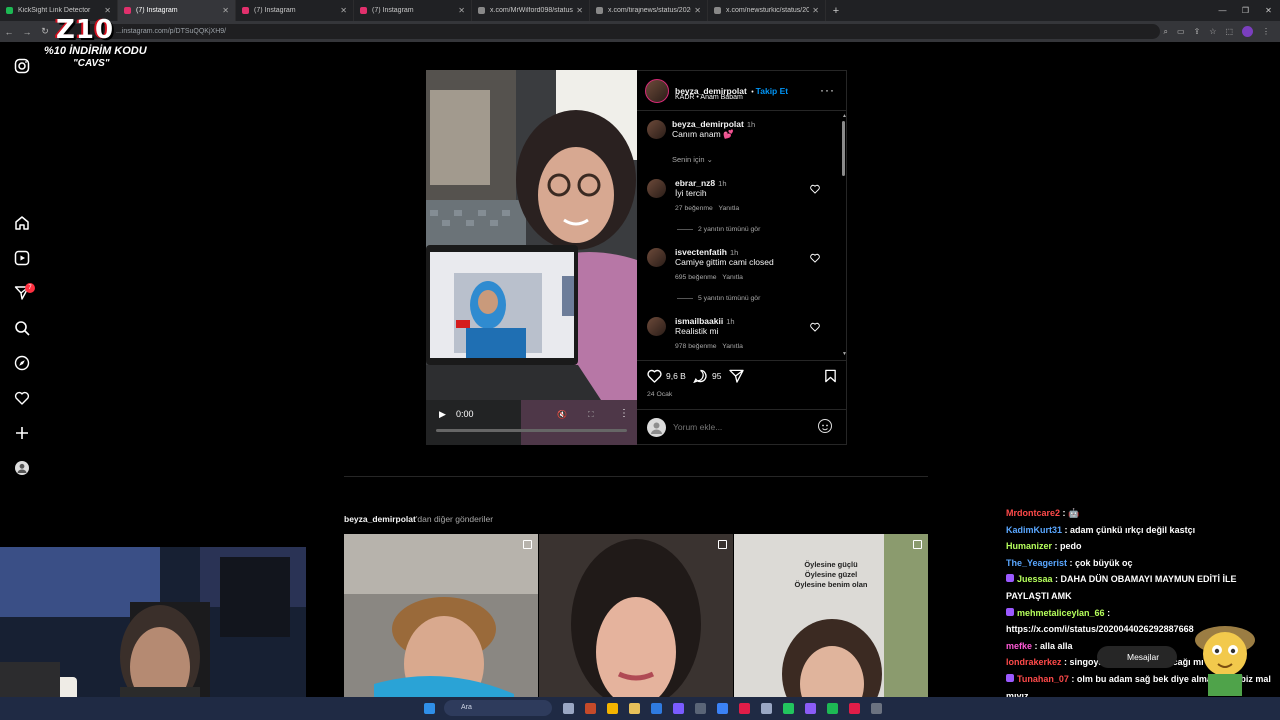  What do you see at coordinates (830, 378) in the screenshot?
I see `save-bookmark-icon` at bounding box center [830, 378].